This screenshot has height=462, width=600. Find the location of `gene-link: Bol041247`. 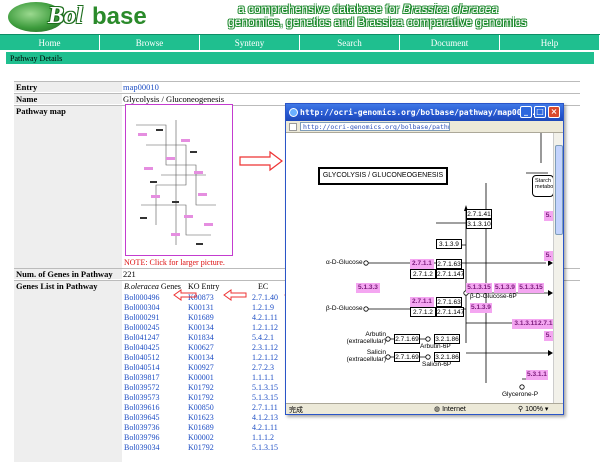

gene-link: Bol041247 is located at coordinates (142, 337).